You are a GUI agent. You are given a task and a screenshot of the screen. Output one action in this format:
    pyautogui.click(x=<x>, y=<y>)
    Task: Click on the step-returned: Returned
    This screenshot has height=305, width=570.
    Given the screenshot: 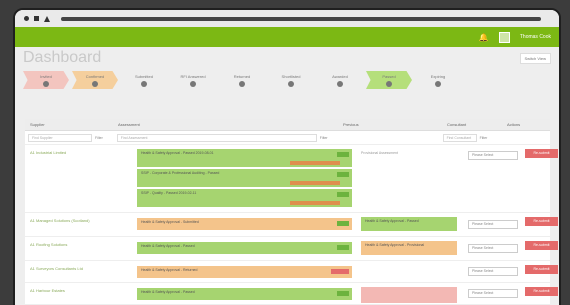 What is the action you would take?
    pyautogui.click(x=242, y=80)
    